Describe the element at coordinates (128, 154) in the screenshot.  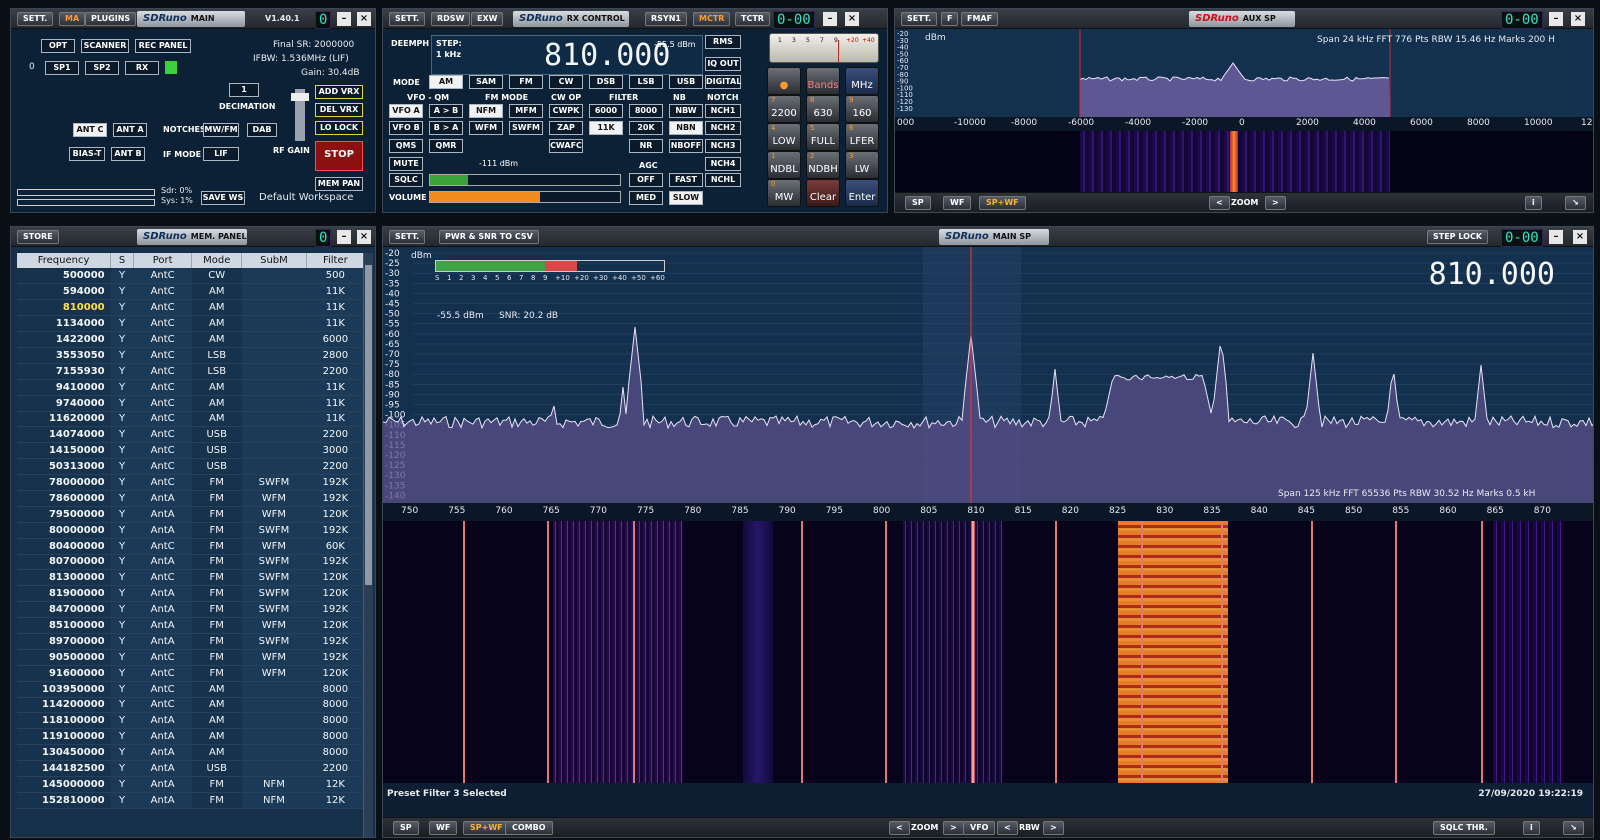
I see `ant-b-button: ANT B` at that location.